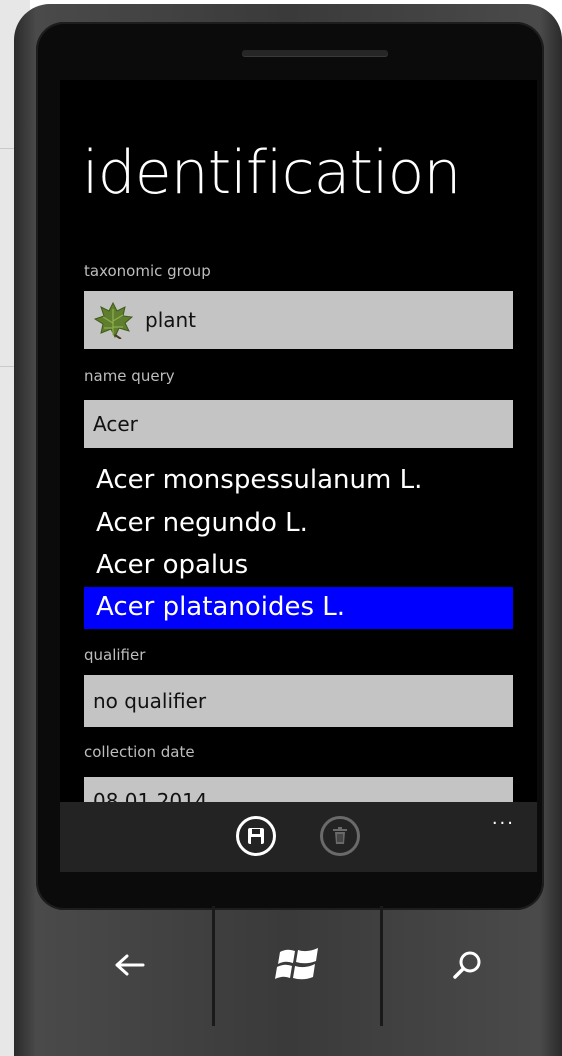  I want to click on collection-date-label: collection date, so click(139, 752).